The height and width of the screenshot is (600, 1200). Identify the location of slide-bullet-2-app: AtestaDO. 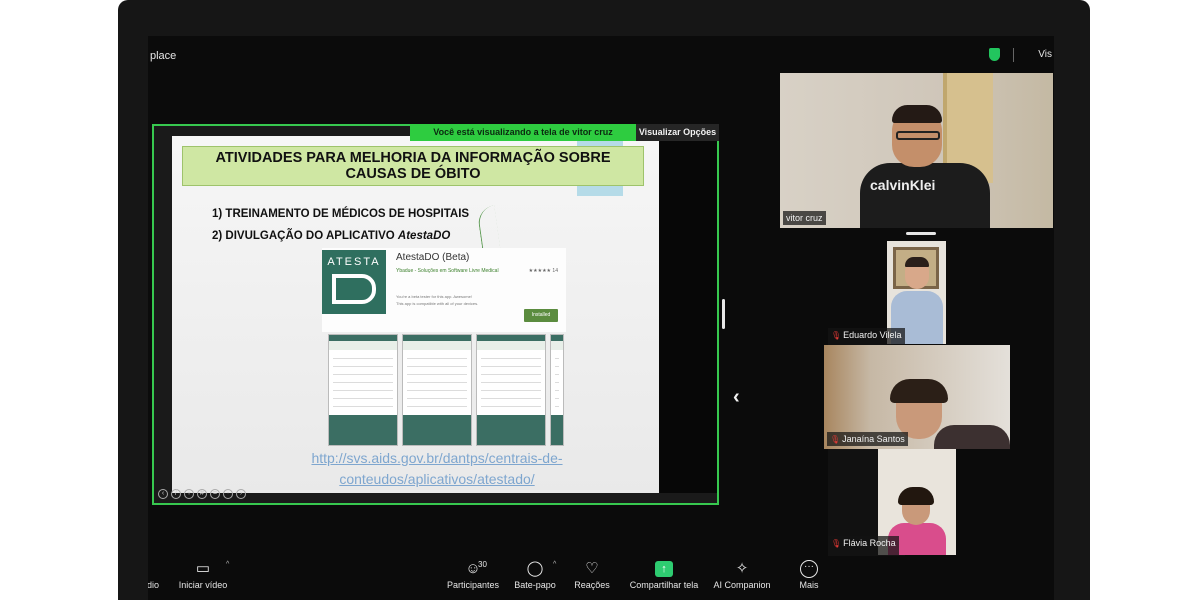
(424, 236).